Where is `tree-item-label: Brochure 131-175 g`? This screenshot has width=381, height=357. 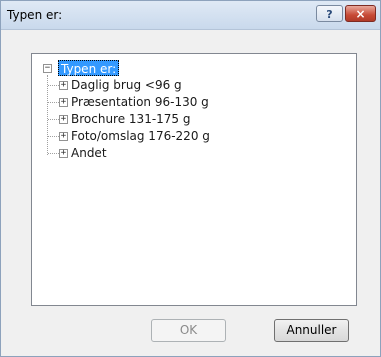 tree-item-label: Brochure 131-175 g is located at coordinates (131, 119).